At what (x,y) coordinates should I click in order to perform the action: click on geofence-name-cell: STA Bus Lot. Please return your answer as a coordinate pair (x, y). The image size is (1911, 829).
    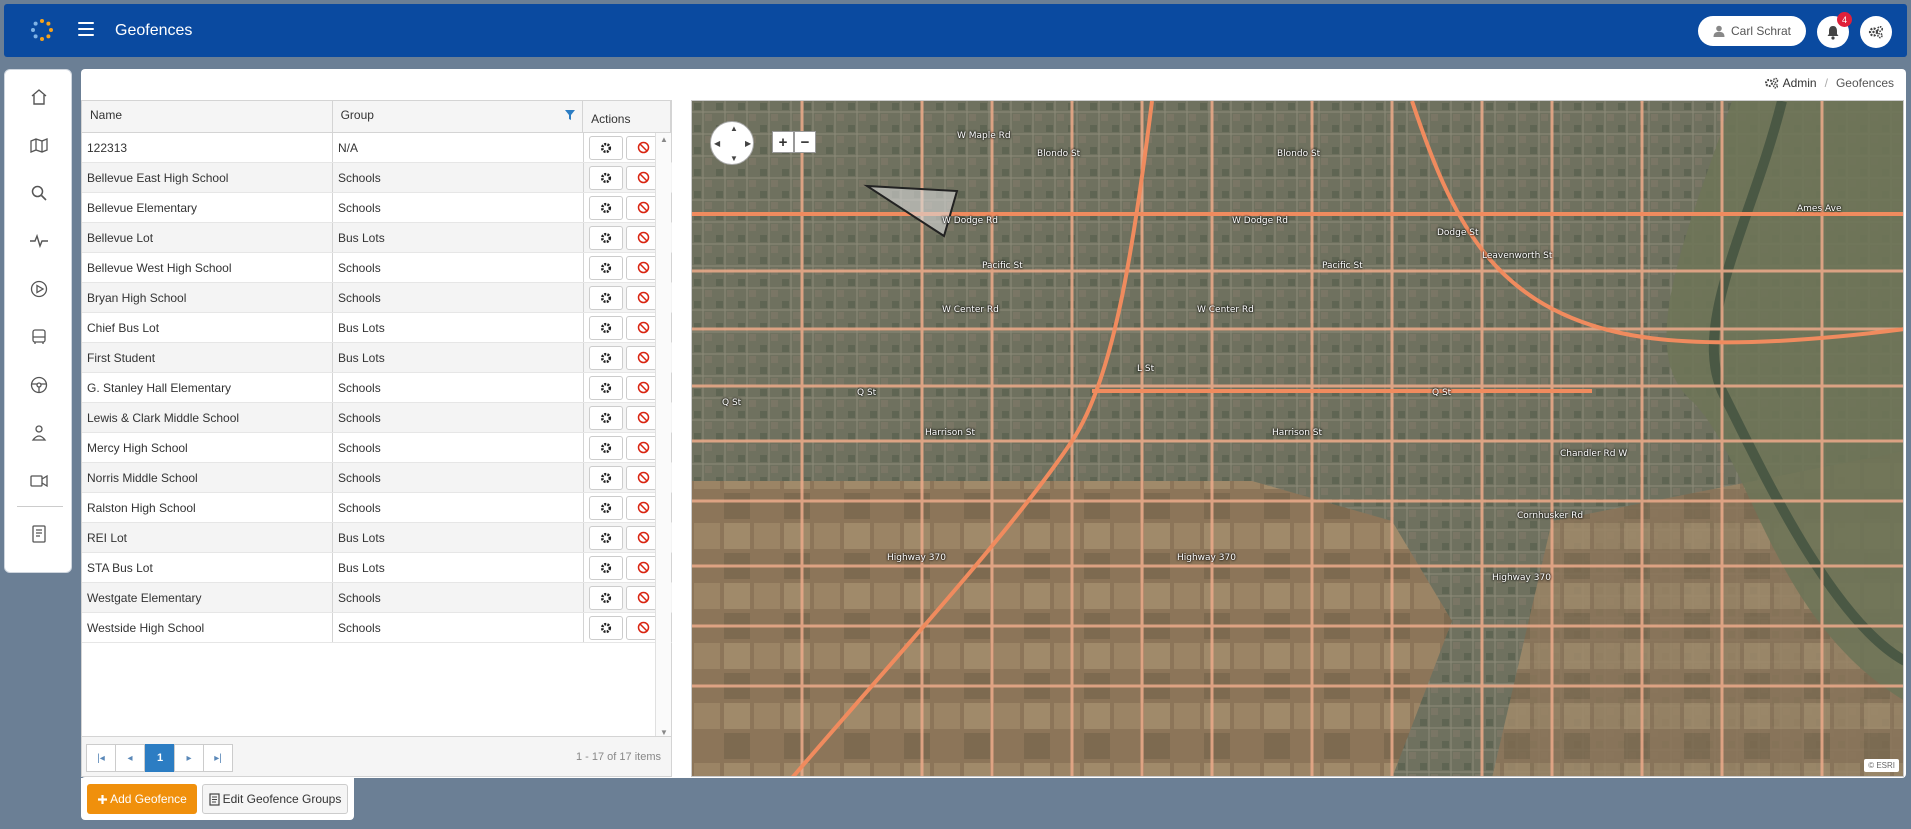
    Looking at the image, I should click on (207, 567).